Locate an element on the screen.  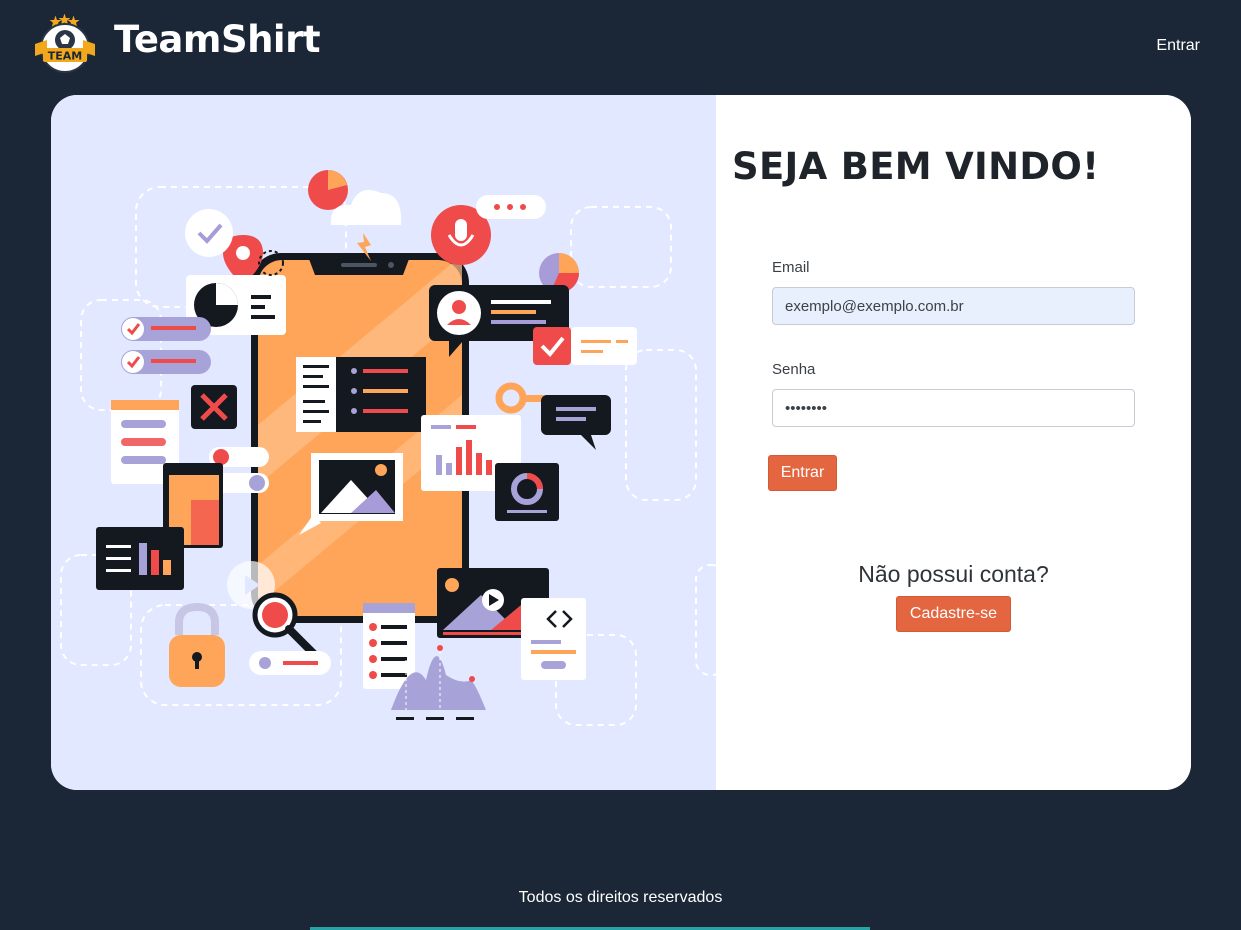
no-account-text: Não possui conta? is located at coordinates (953, 574).